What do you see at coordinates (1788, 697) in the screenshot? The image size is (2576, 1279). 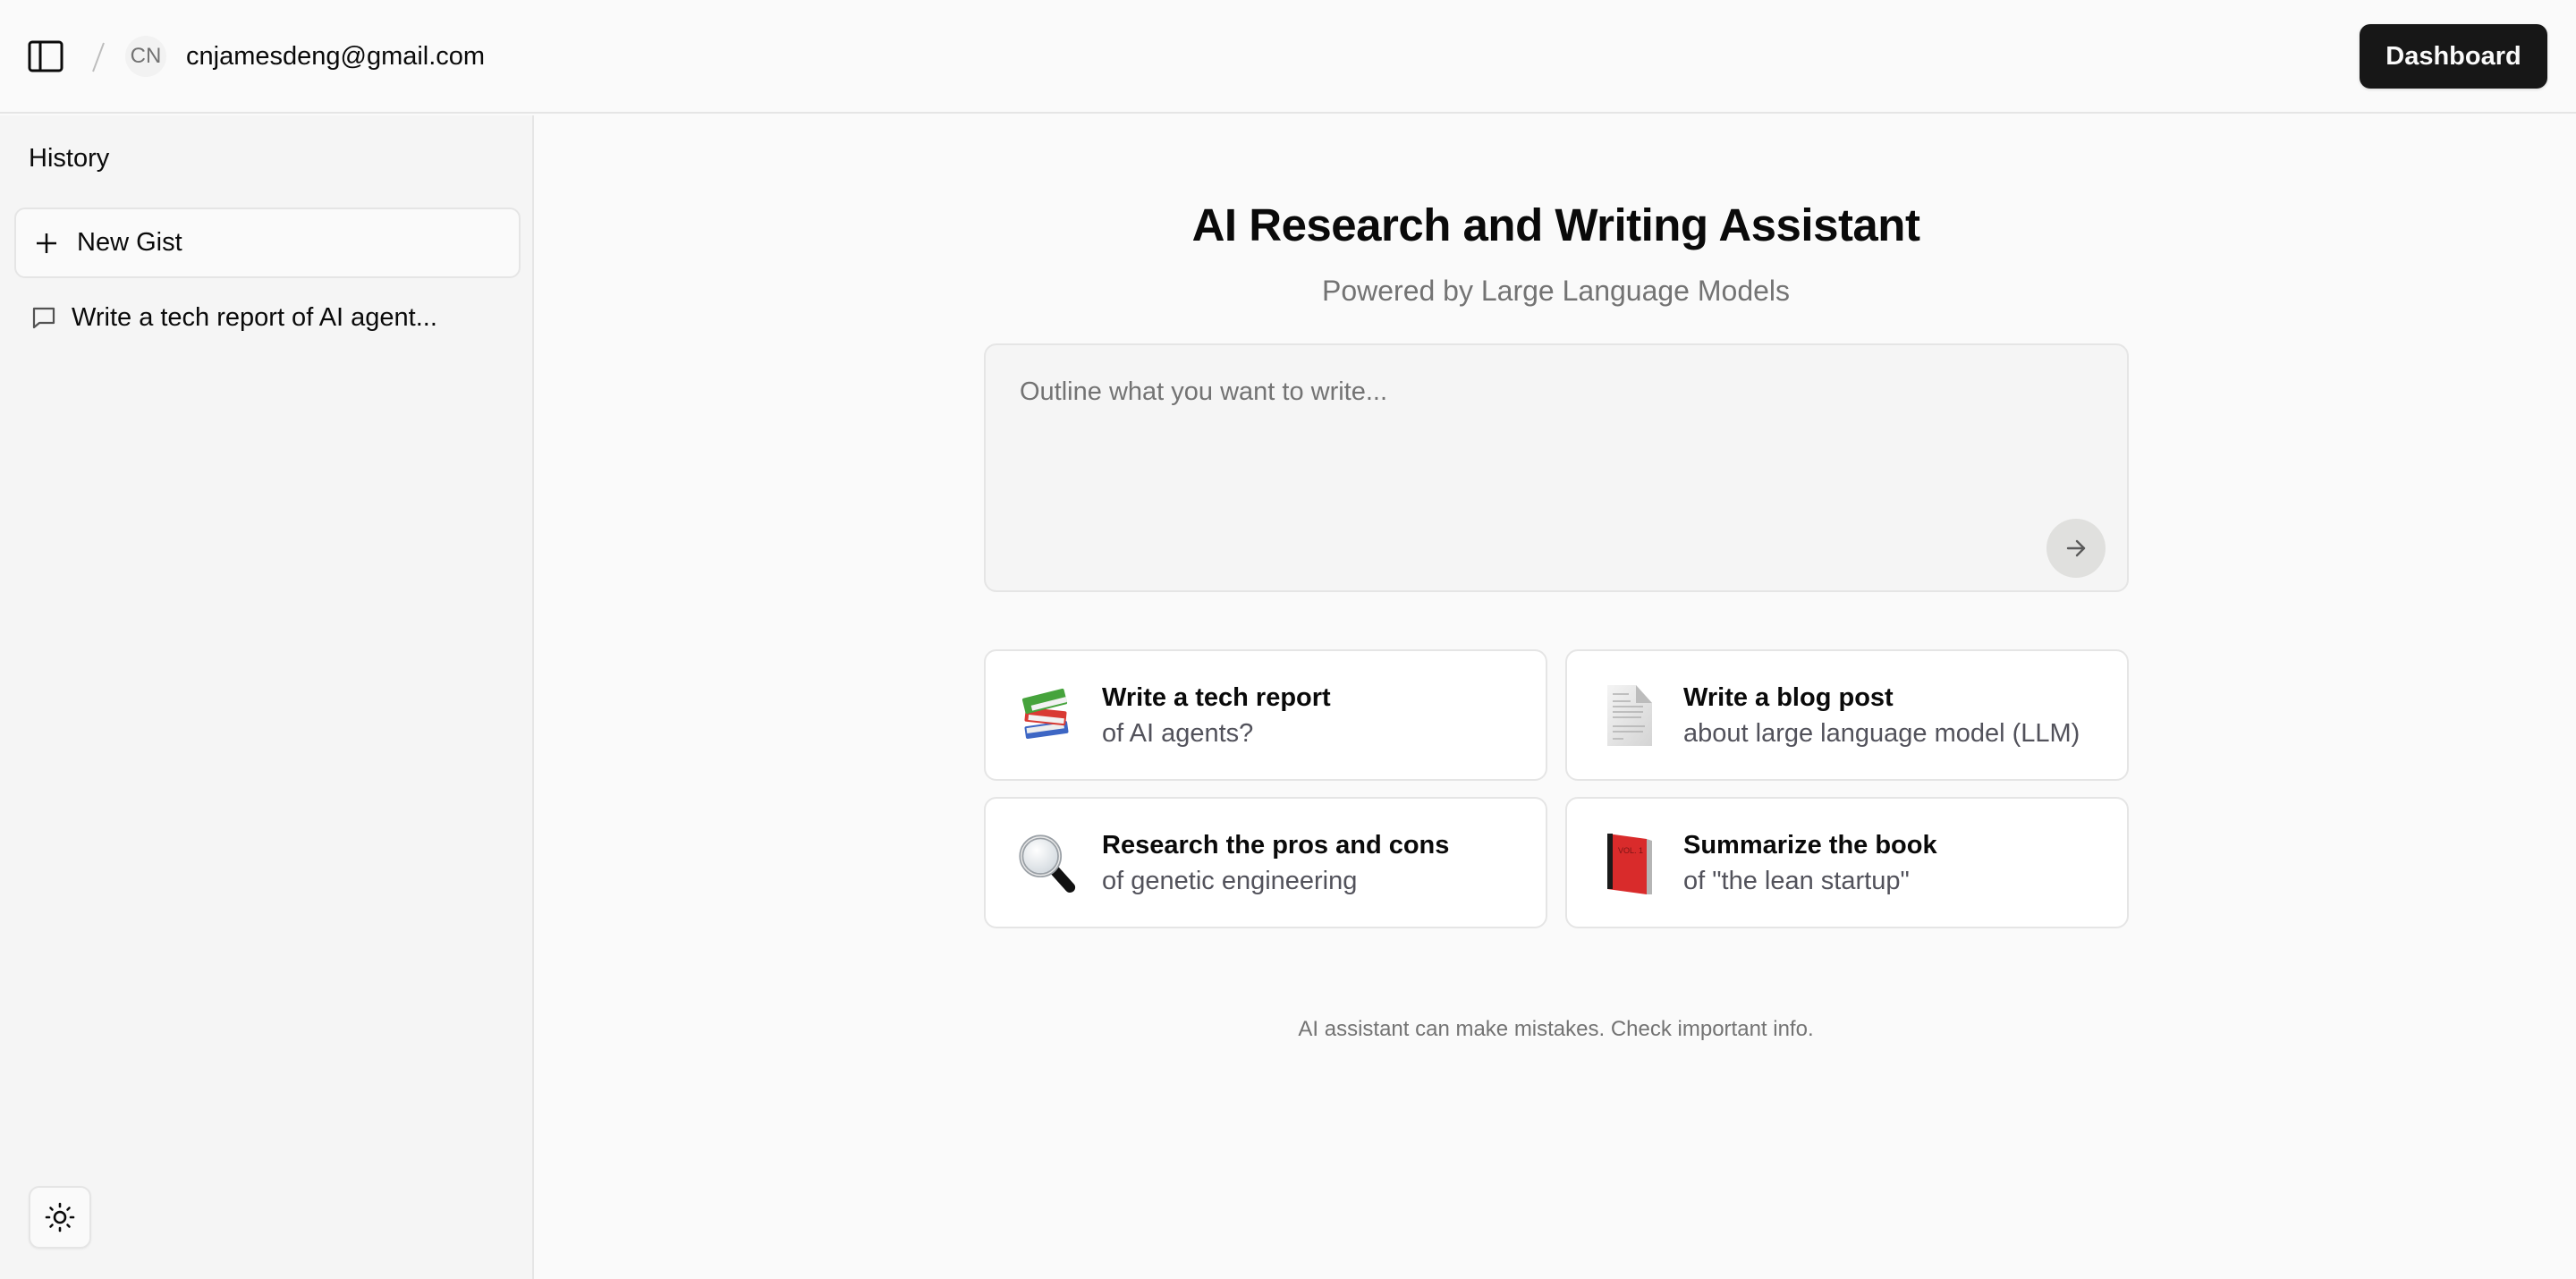 I see `suggestion-title: Write a blog post` at bounding box center [1788, 697].